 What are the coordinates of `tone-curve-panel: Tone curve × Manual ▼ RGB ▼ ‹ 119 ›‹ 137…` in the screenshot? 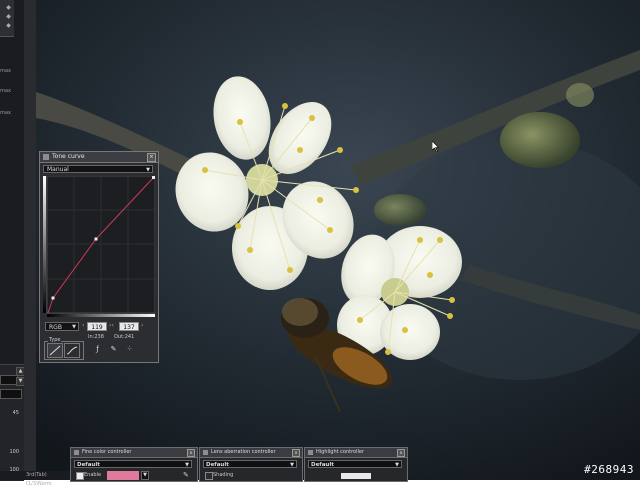 It's located at (99, 257).